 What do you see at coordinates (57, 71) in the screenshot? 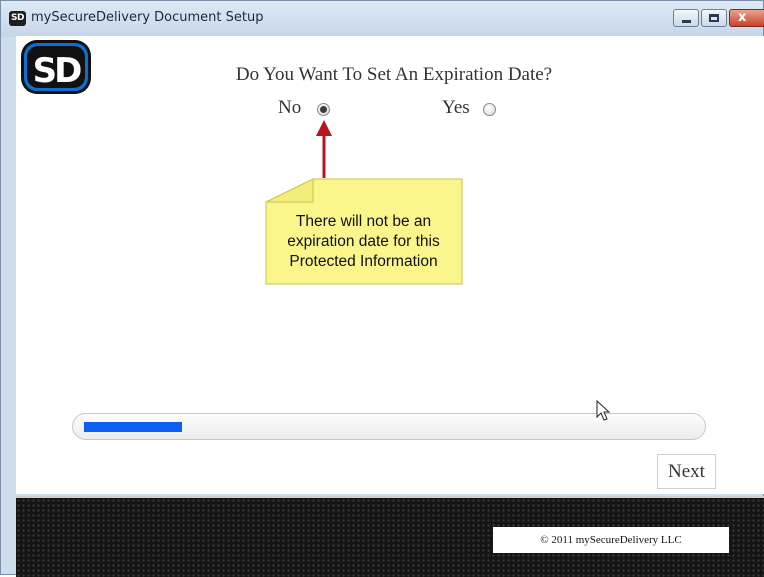
I see `logo-text: SD` at bounding box center [57, 71].